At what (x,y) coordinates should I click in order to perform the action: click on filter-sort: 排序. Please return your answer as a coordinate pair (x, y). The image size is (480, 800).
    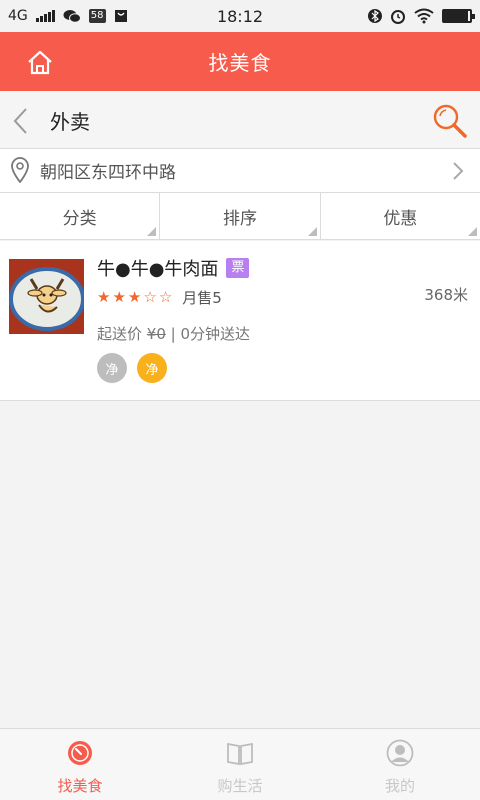
    Looking at the image, I should click on (240, 216).